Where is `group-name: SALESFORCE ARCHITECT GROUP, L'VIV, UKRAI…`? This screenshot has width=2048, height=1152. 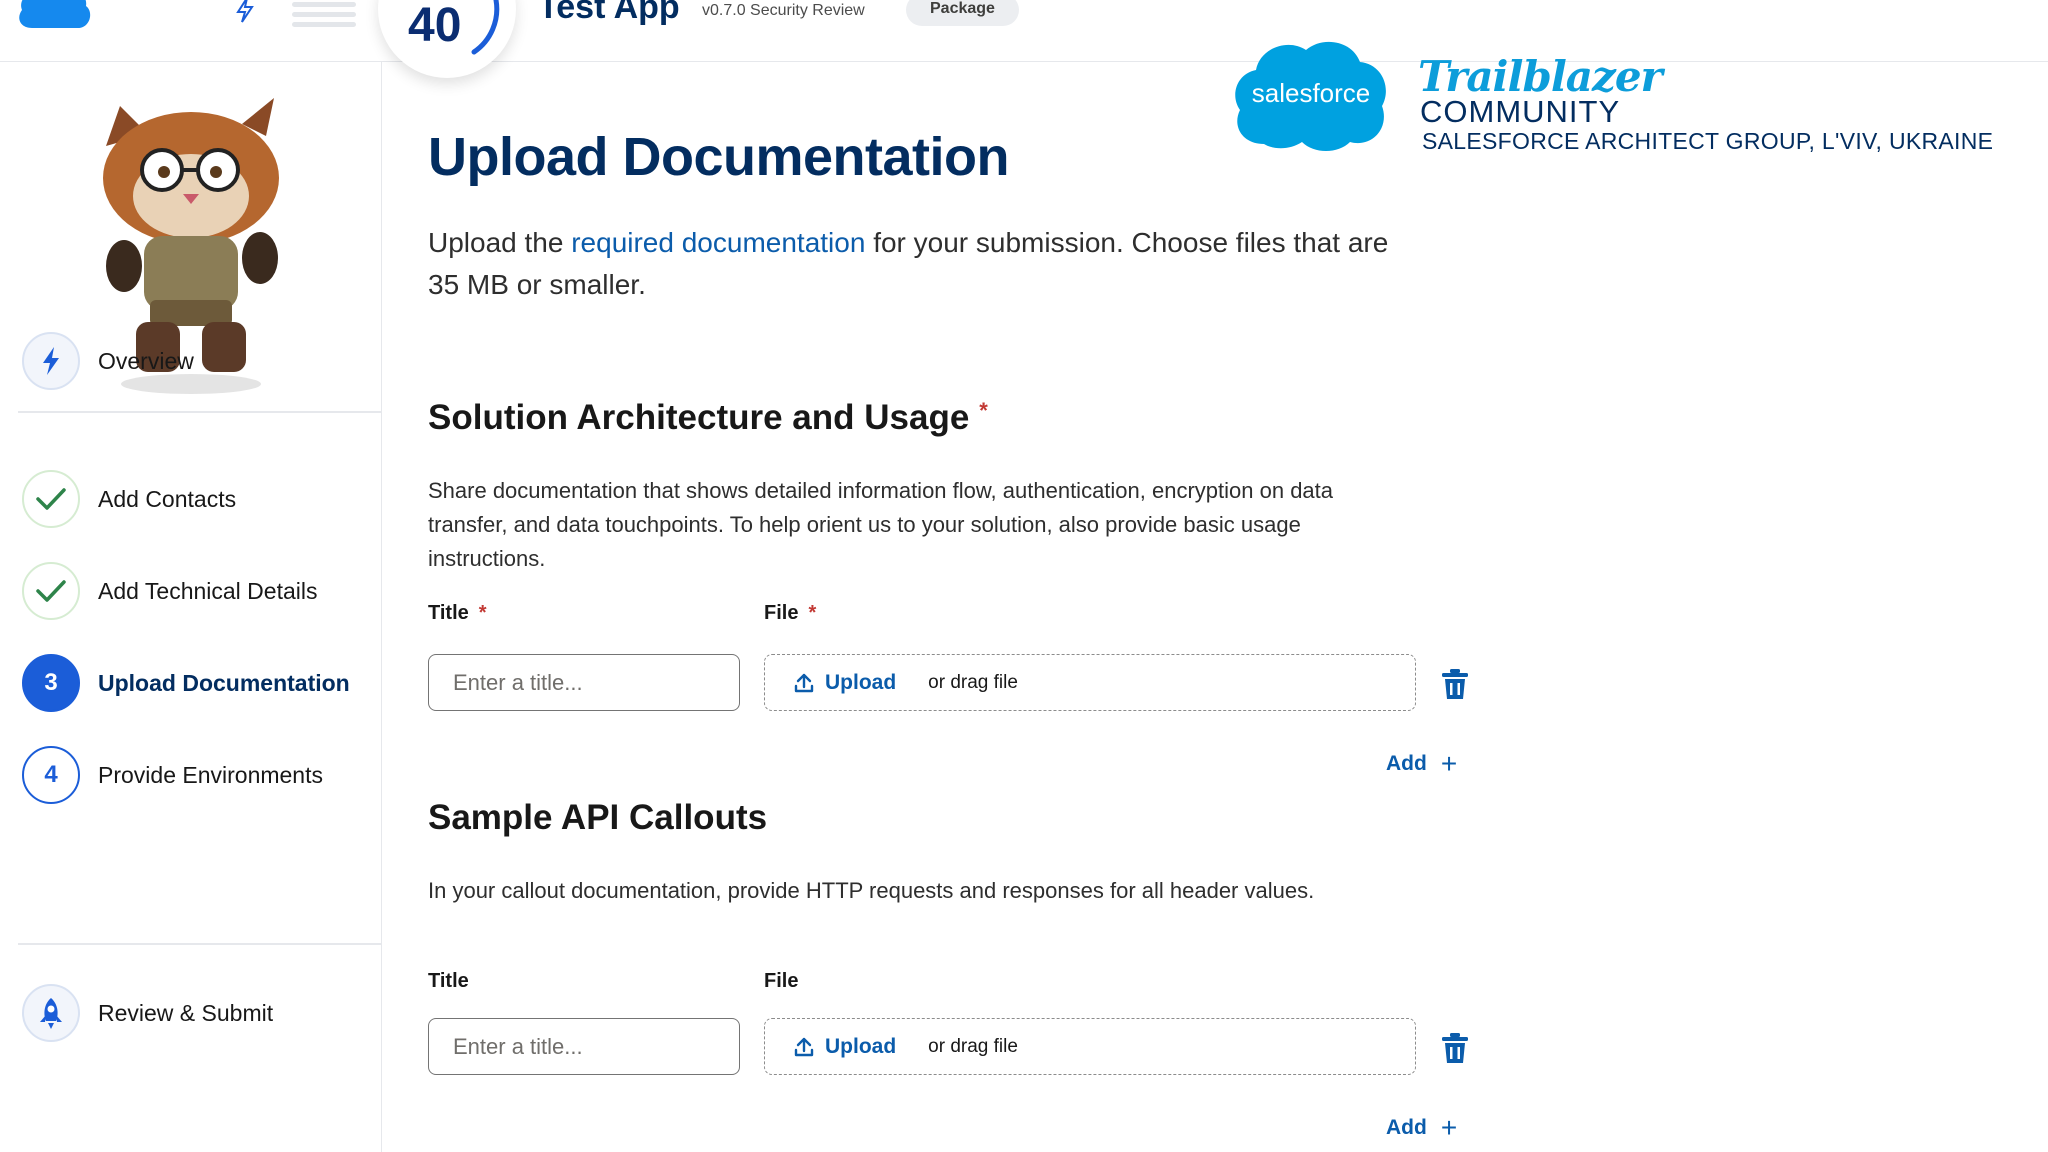
group-name: SALESFORCE ARCHITECT GROUP, L'VIV, UKRAI… is located at coordinates (1708, 141).